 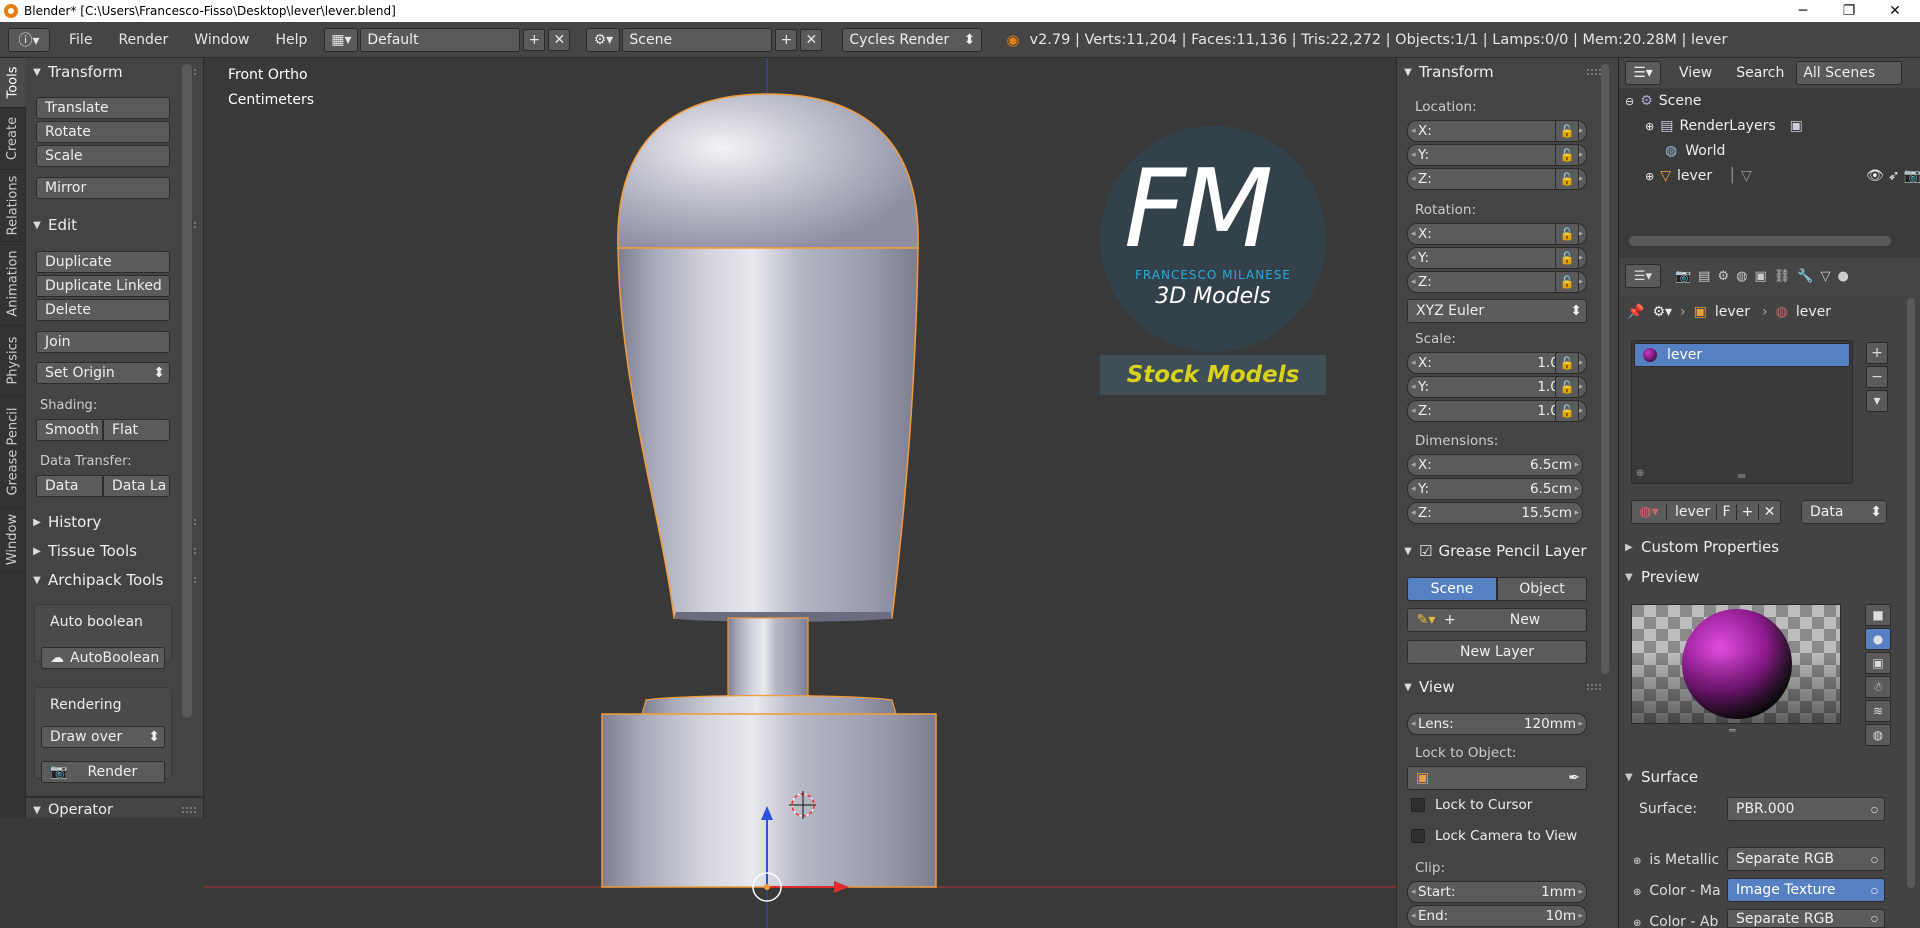 I want to click on lock-camera-checkbox: Lock Camera to View, so click(x=1494, y=836).